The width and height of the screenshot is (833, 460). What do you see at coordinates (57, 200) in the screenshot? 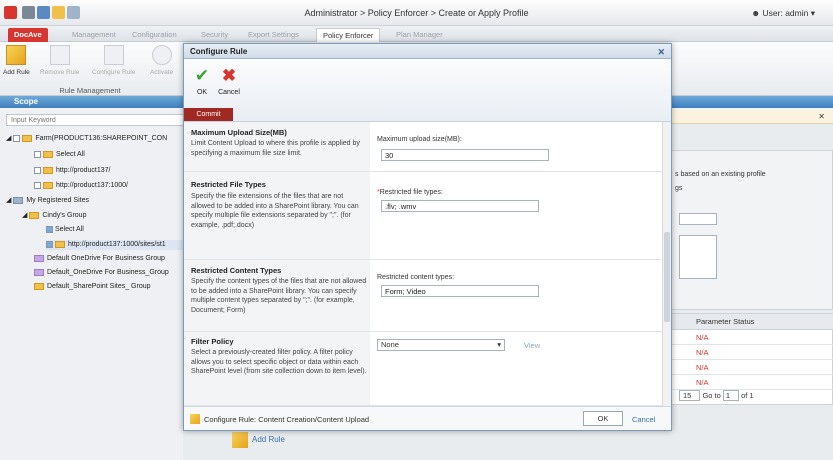
I see `tree-label: My Registered Sites` at bounding box center [57, 200].